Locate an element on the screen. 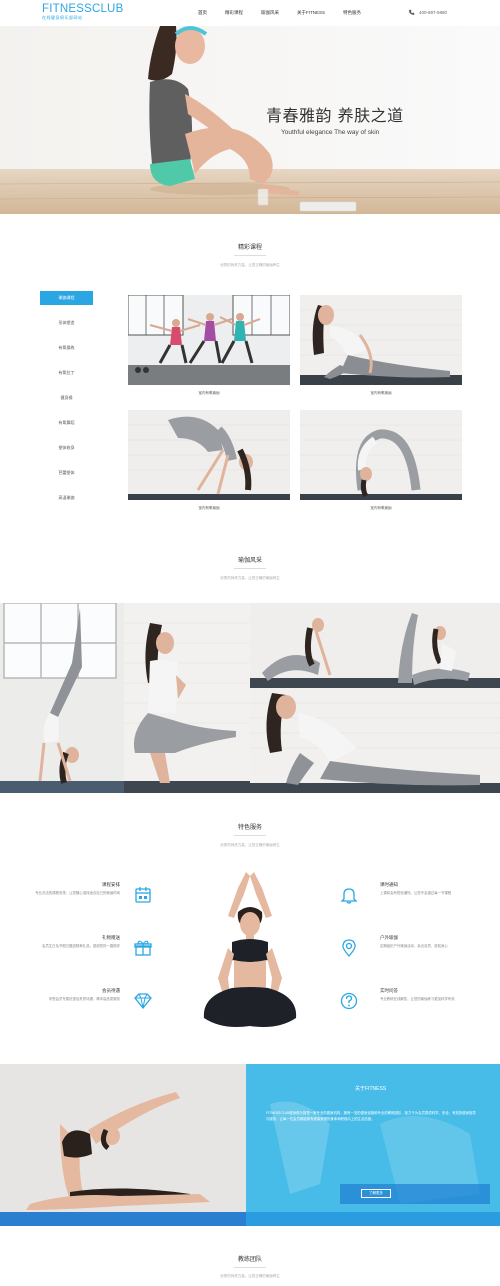 The width and height of the screenshot is (500, 1286). logo-tagline: 在线健身俱乐部网站 is located at coordinates (62, 17).